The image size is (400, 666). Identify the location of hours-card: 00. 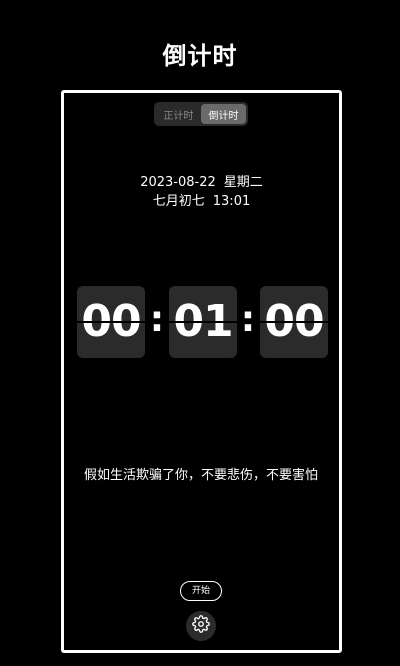
(111, 322).